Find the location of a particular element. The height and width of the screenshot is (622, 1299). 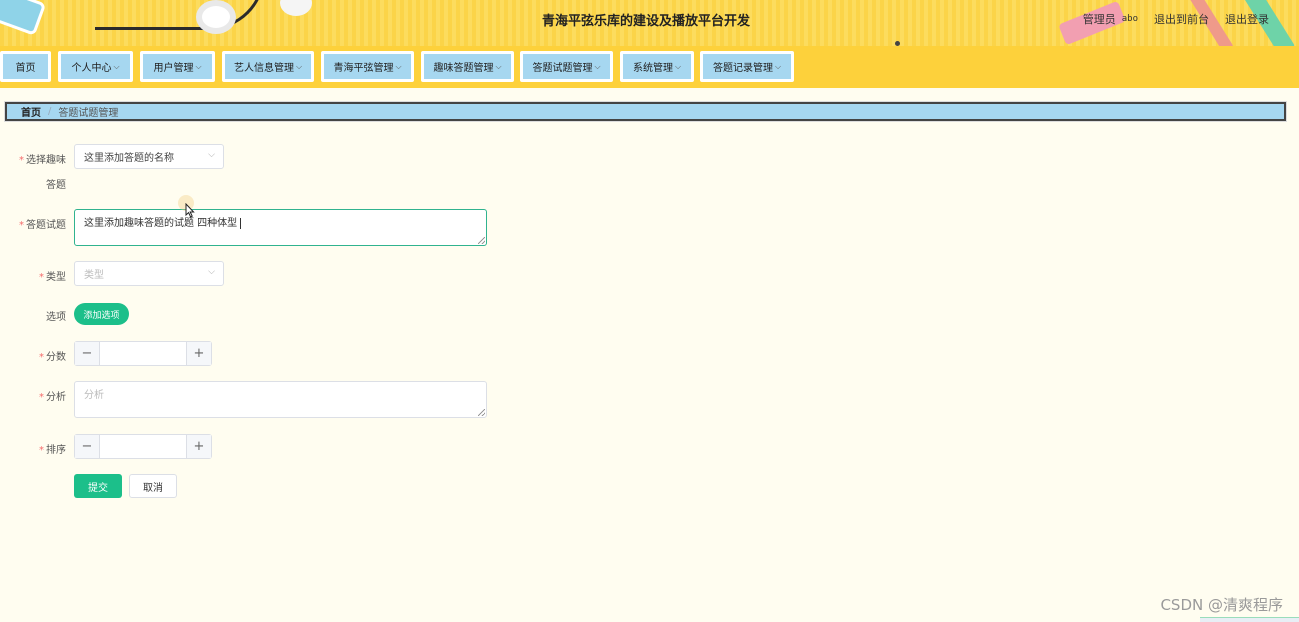

sort-input is located at coordinates (143, 446).